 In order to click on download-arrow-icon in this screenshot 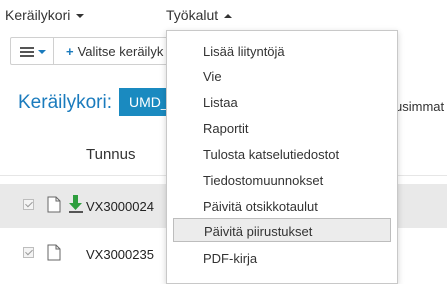, I will do `click(76, 204)`.